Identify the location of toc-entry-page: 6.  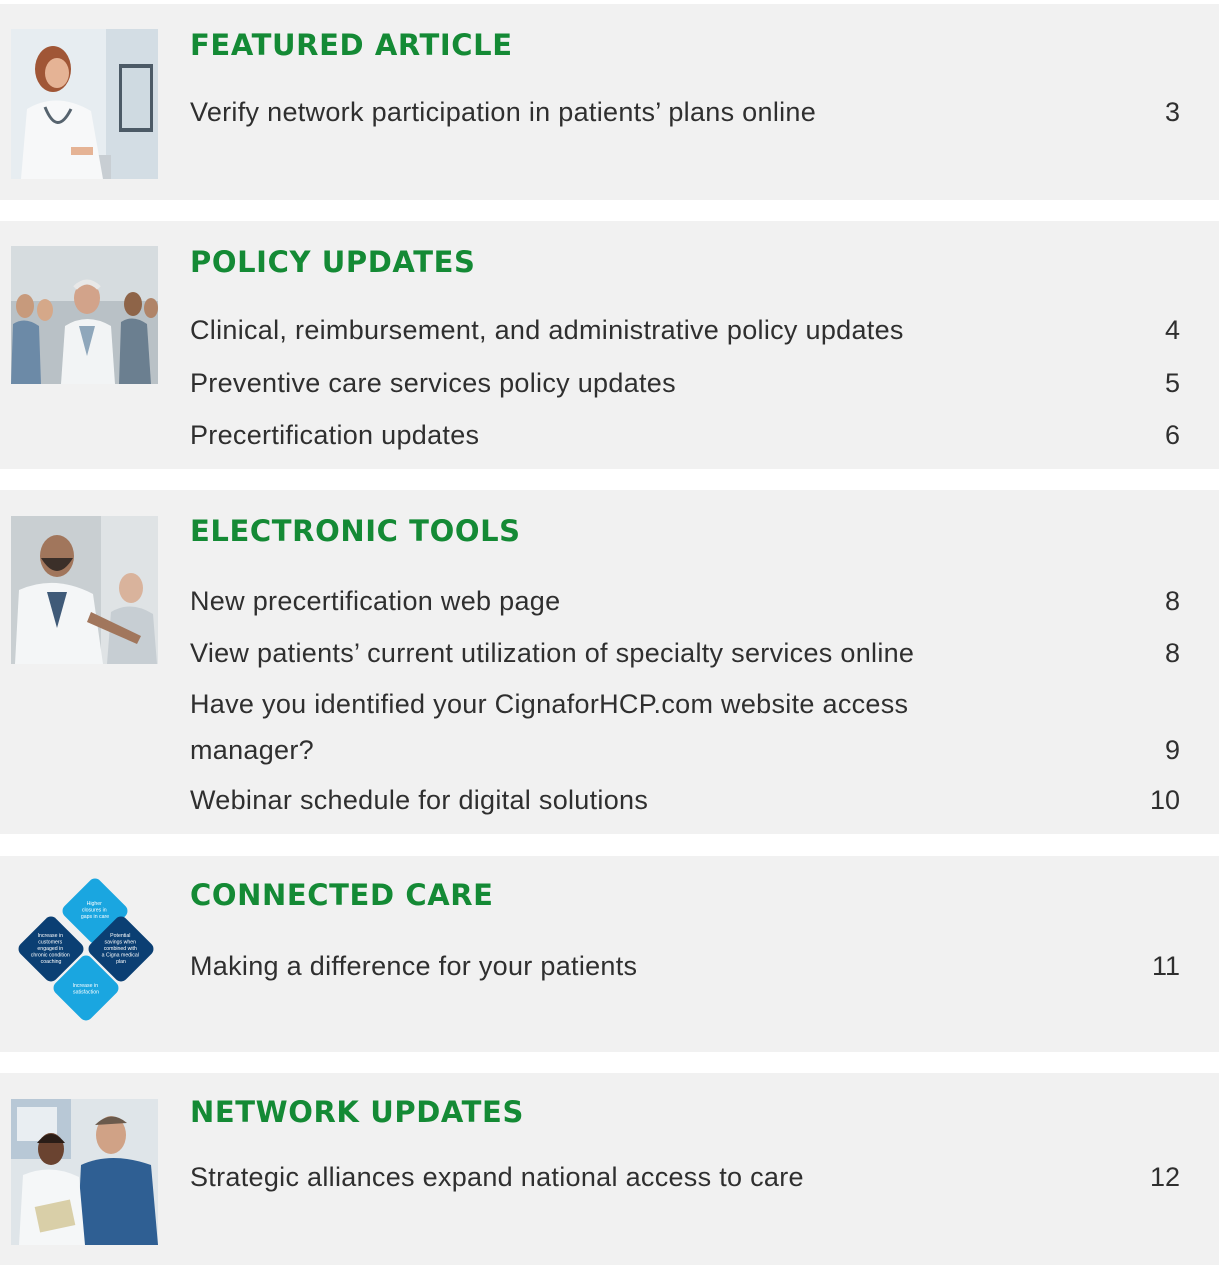
(1172, 435).